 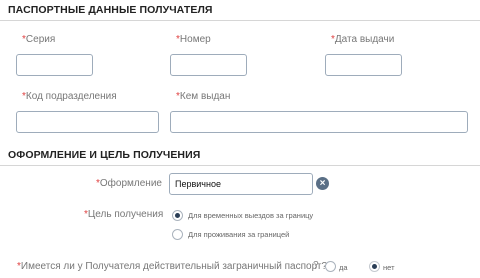 What do you see at coordinates (124, 214) in the screenshot?
I see `purpose-label: *Цель получения` at bounding box center [124, 214].